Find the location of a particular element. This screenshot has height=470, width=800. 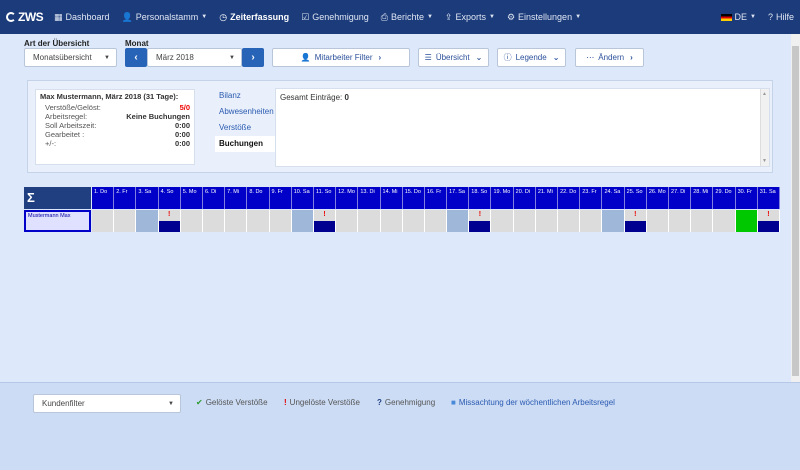

overview-button: ☰ Übersicht ⌄ is located at coordinates (453, 57).